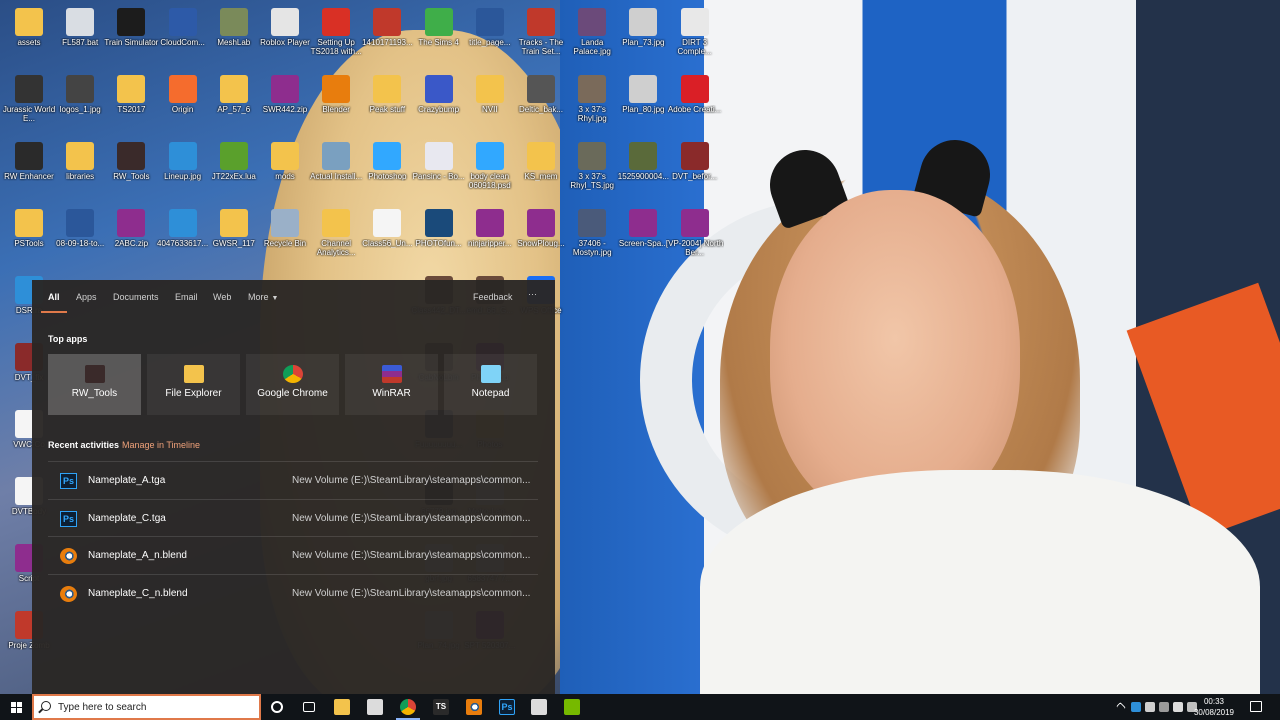  What do you see at coordinates (233, 89) in the screenshot?
I see `desktop-shortcut-icon` at bounding box center [233, 89].